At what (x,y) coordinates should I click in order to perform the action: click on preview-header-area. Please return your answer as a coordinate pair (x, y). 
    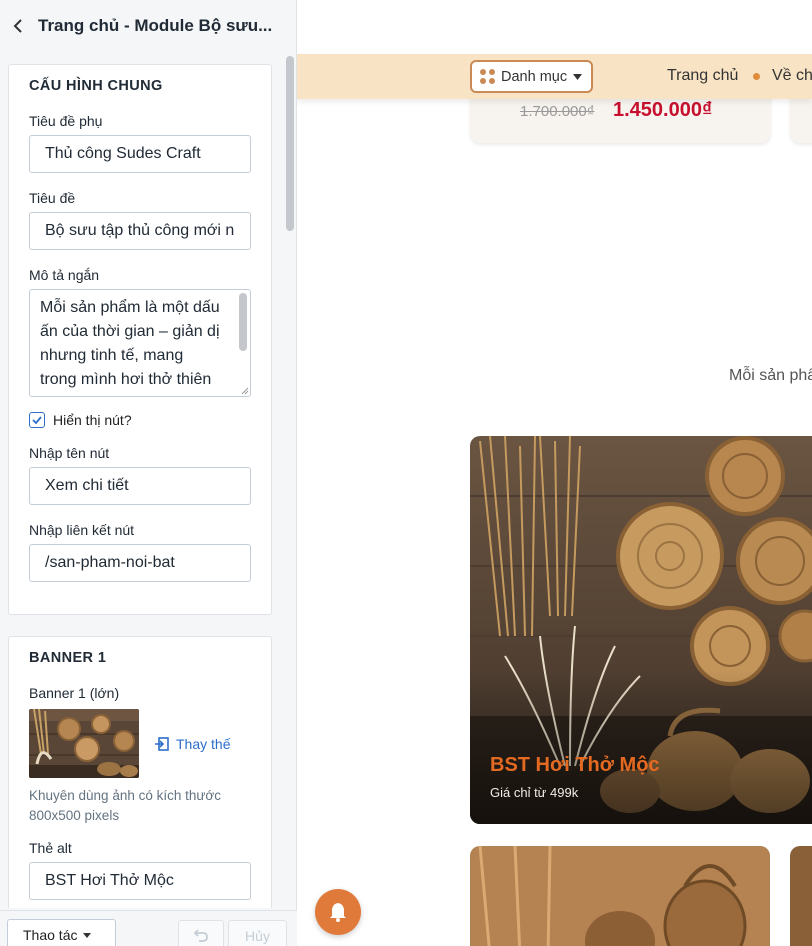
    Looking at the image, I should click on (554, 27).